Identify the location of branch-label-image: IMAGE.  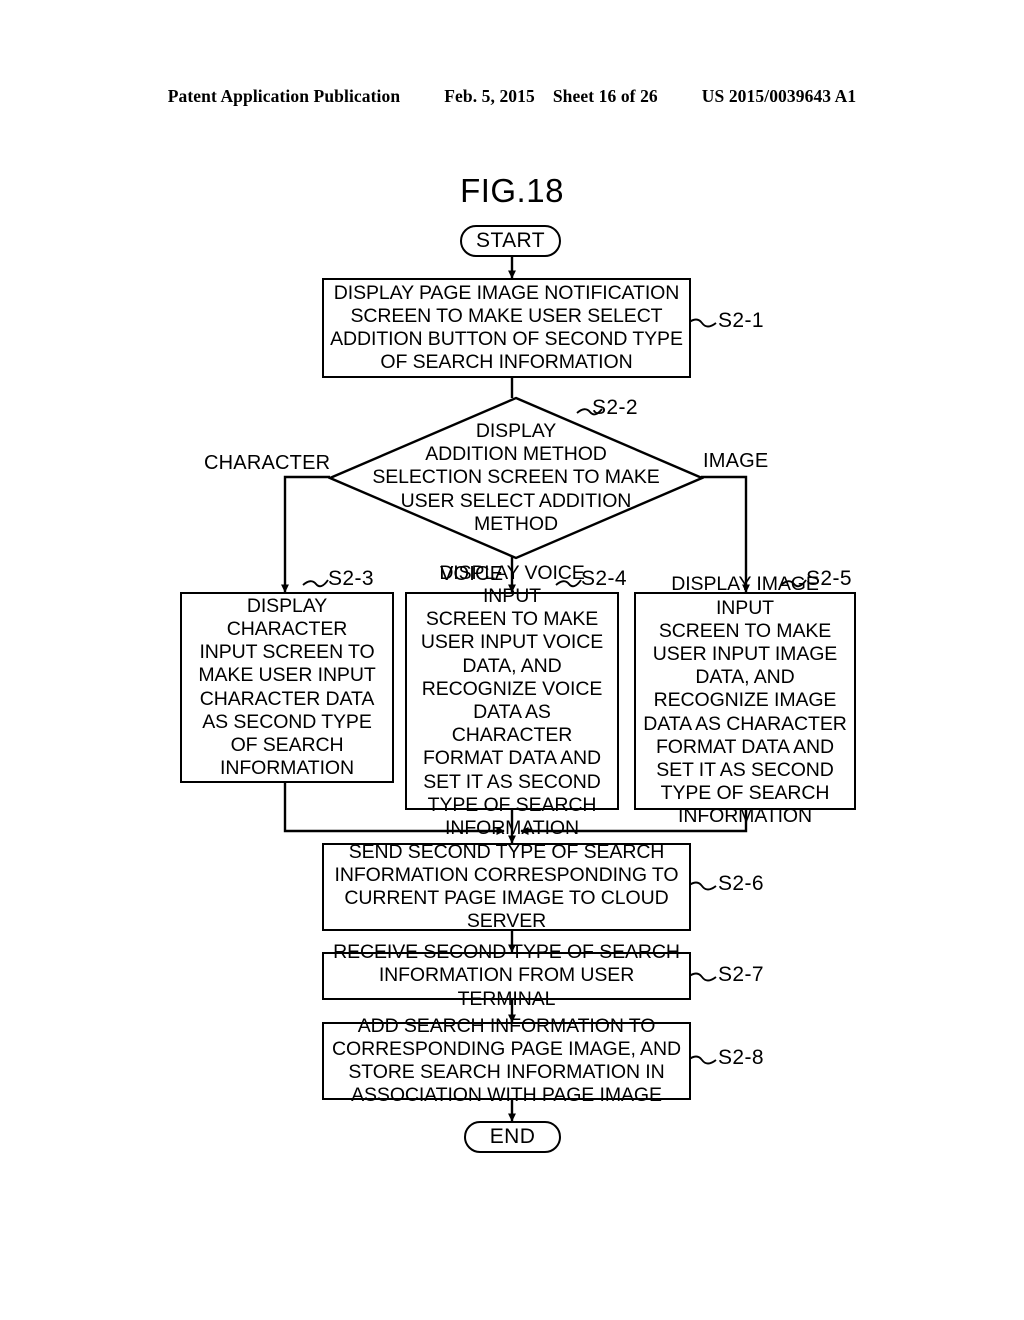
(736, 461).